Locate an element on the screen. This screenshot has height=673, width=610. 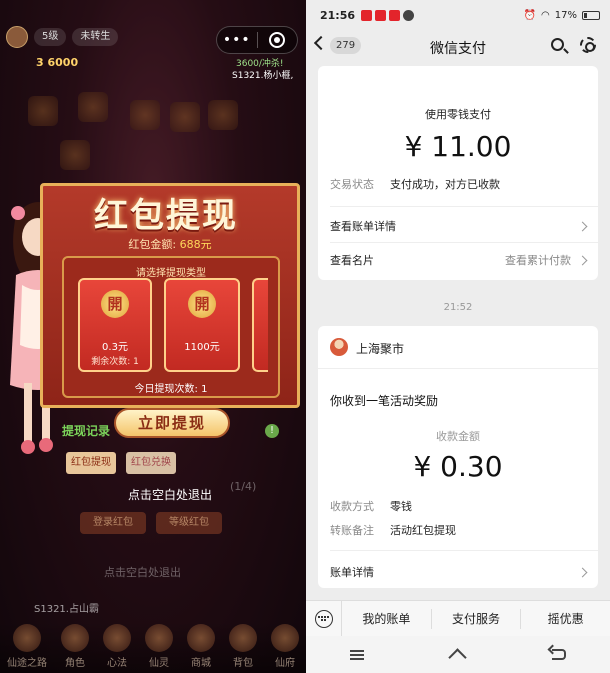
menu-shake-discounts: 摇优惠 is located at coordinates (565, 619).